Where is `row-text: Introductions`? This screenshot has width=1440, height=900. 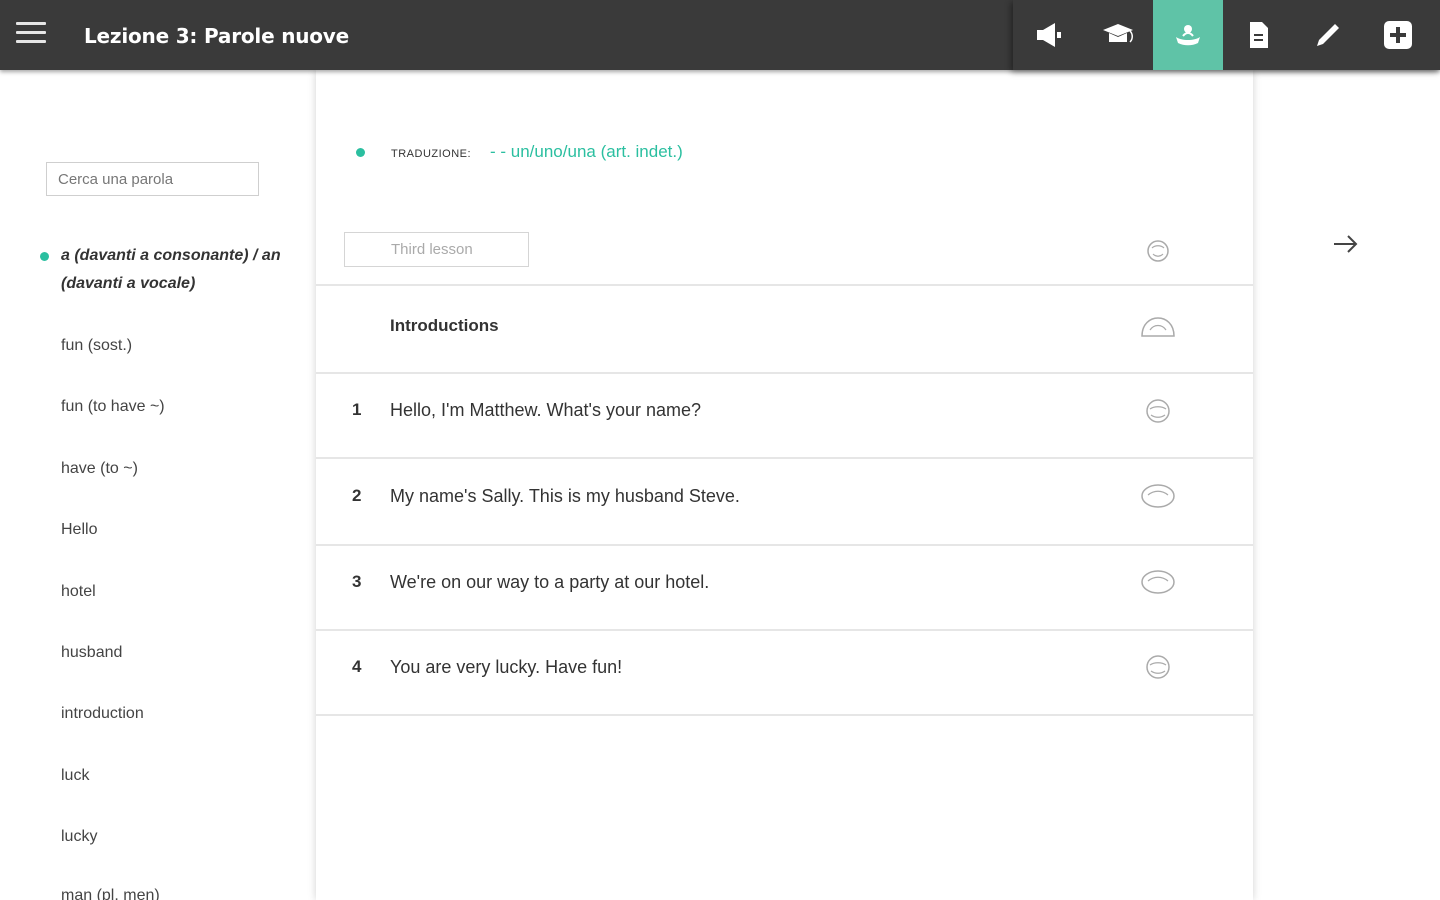
row-text: Introductions is located at coordinates (444, 325).